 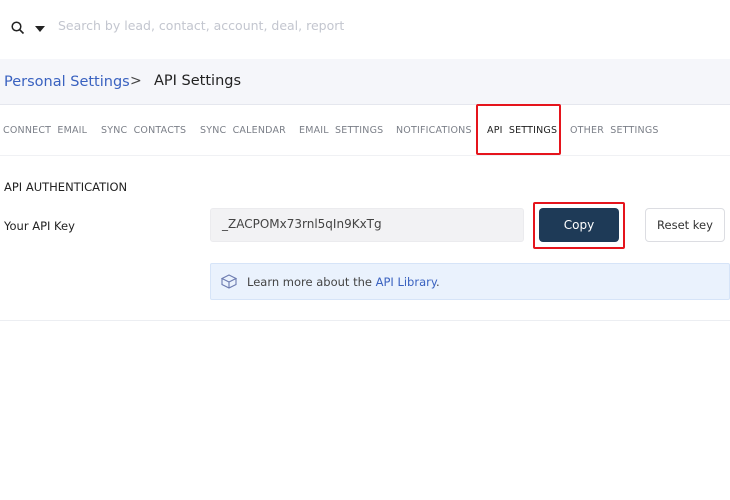 What do you see at coordinates (40, 29) in the screenshot?
I see `caret-down-icon` at bounding box center [40, 29].